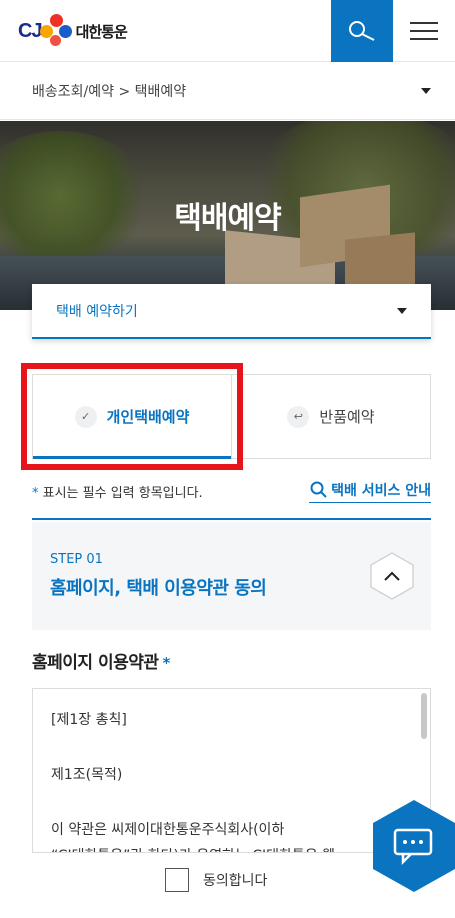 This screenshot has height=918, width=455. What do you see at coordinates (231, 576) in the screenshot?
I see `step-panel: STEP 01 홈페이지, 택배 이용약관 동의` at bounding box center [231, 576].